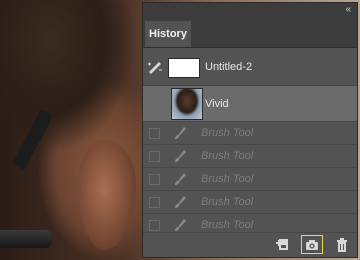 This screenshot has width=360, height=260. Describe the element at coordinates (187, 104) in the screenshot. I see `state-thumbnail` at that location.